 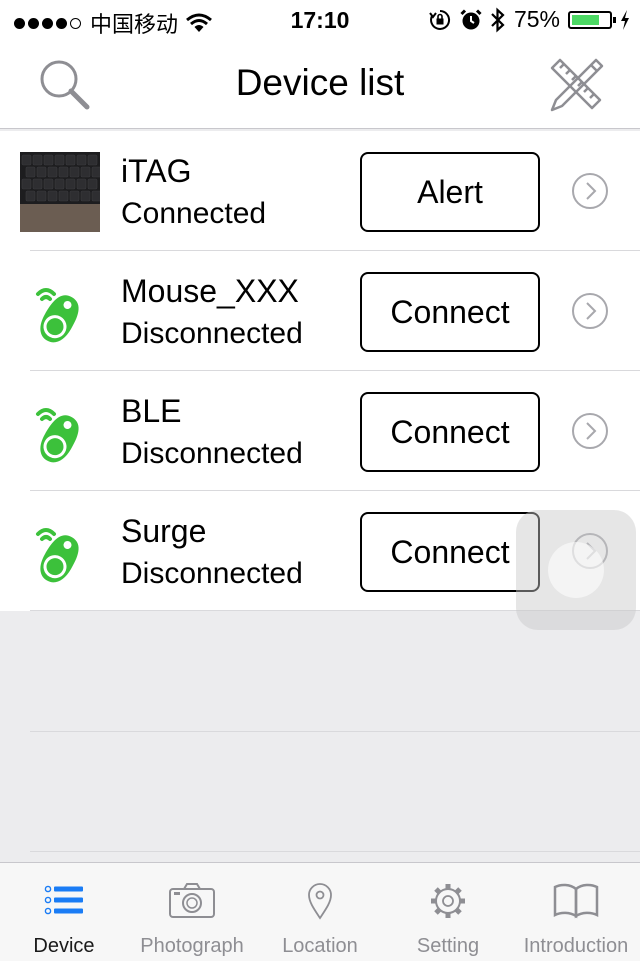 I want to click on tab-label: Setting, so click(x=448, y=946).